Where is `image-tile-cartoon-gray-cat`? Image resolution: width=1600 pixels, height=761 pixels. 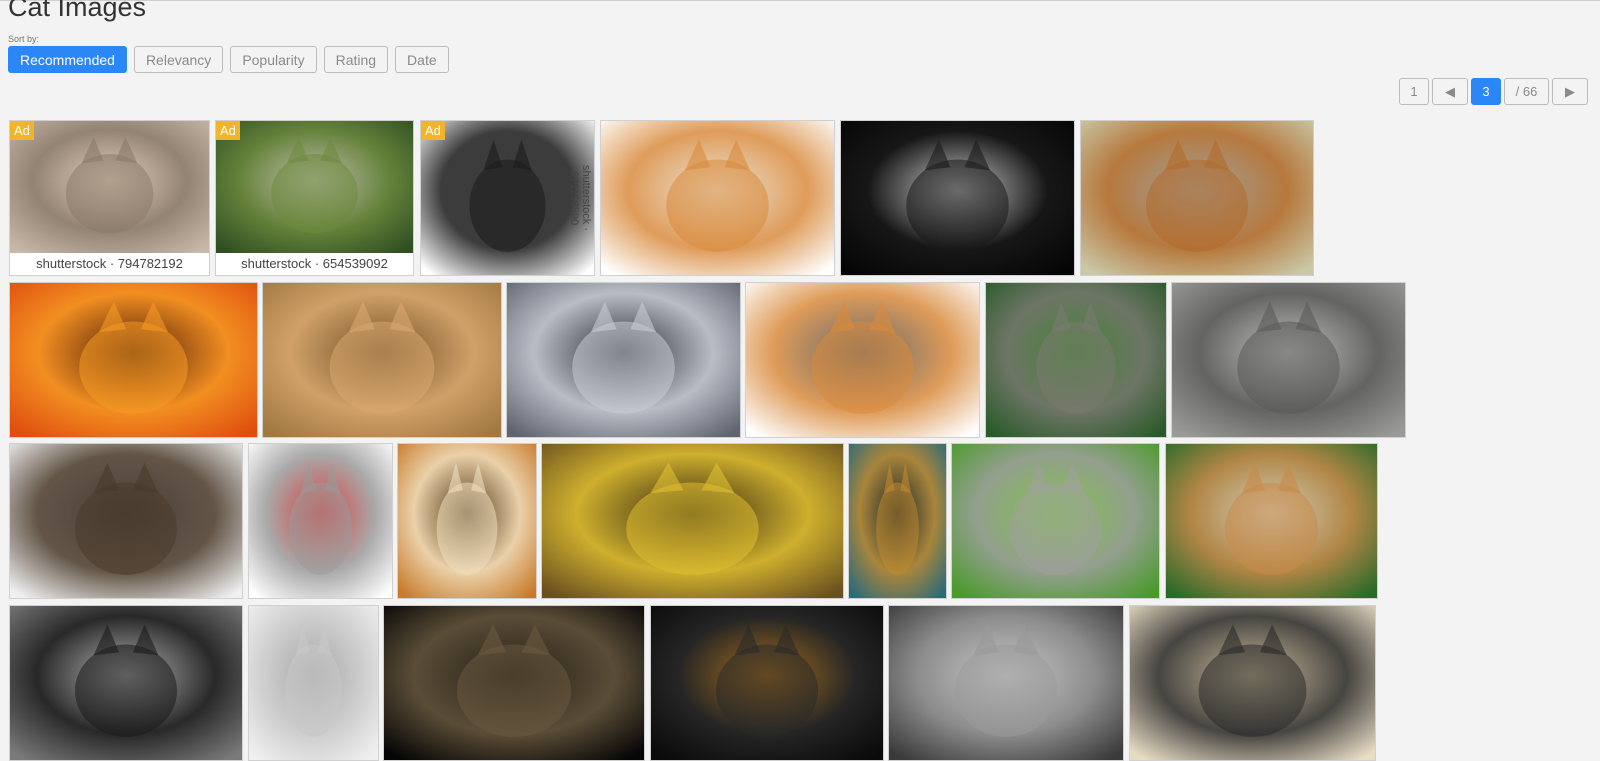 image-tile-cartoon-gray-cat is located at coordinates (320, 521).